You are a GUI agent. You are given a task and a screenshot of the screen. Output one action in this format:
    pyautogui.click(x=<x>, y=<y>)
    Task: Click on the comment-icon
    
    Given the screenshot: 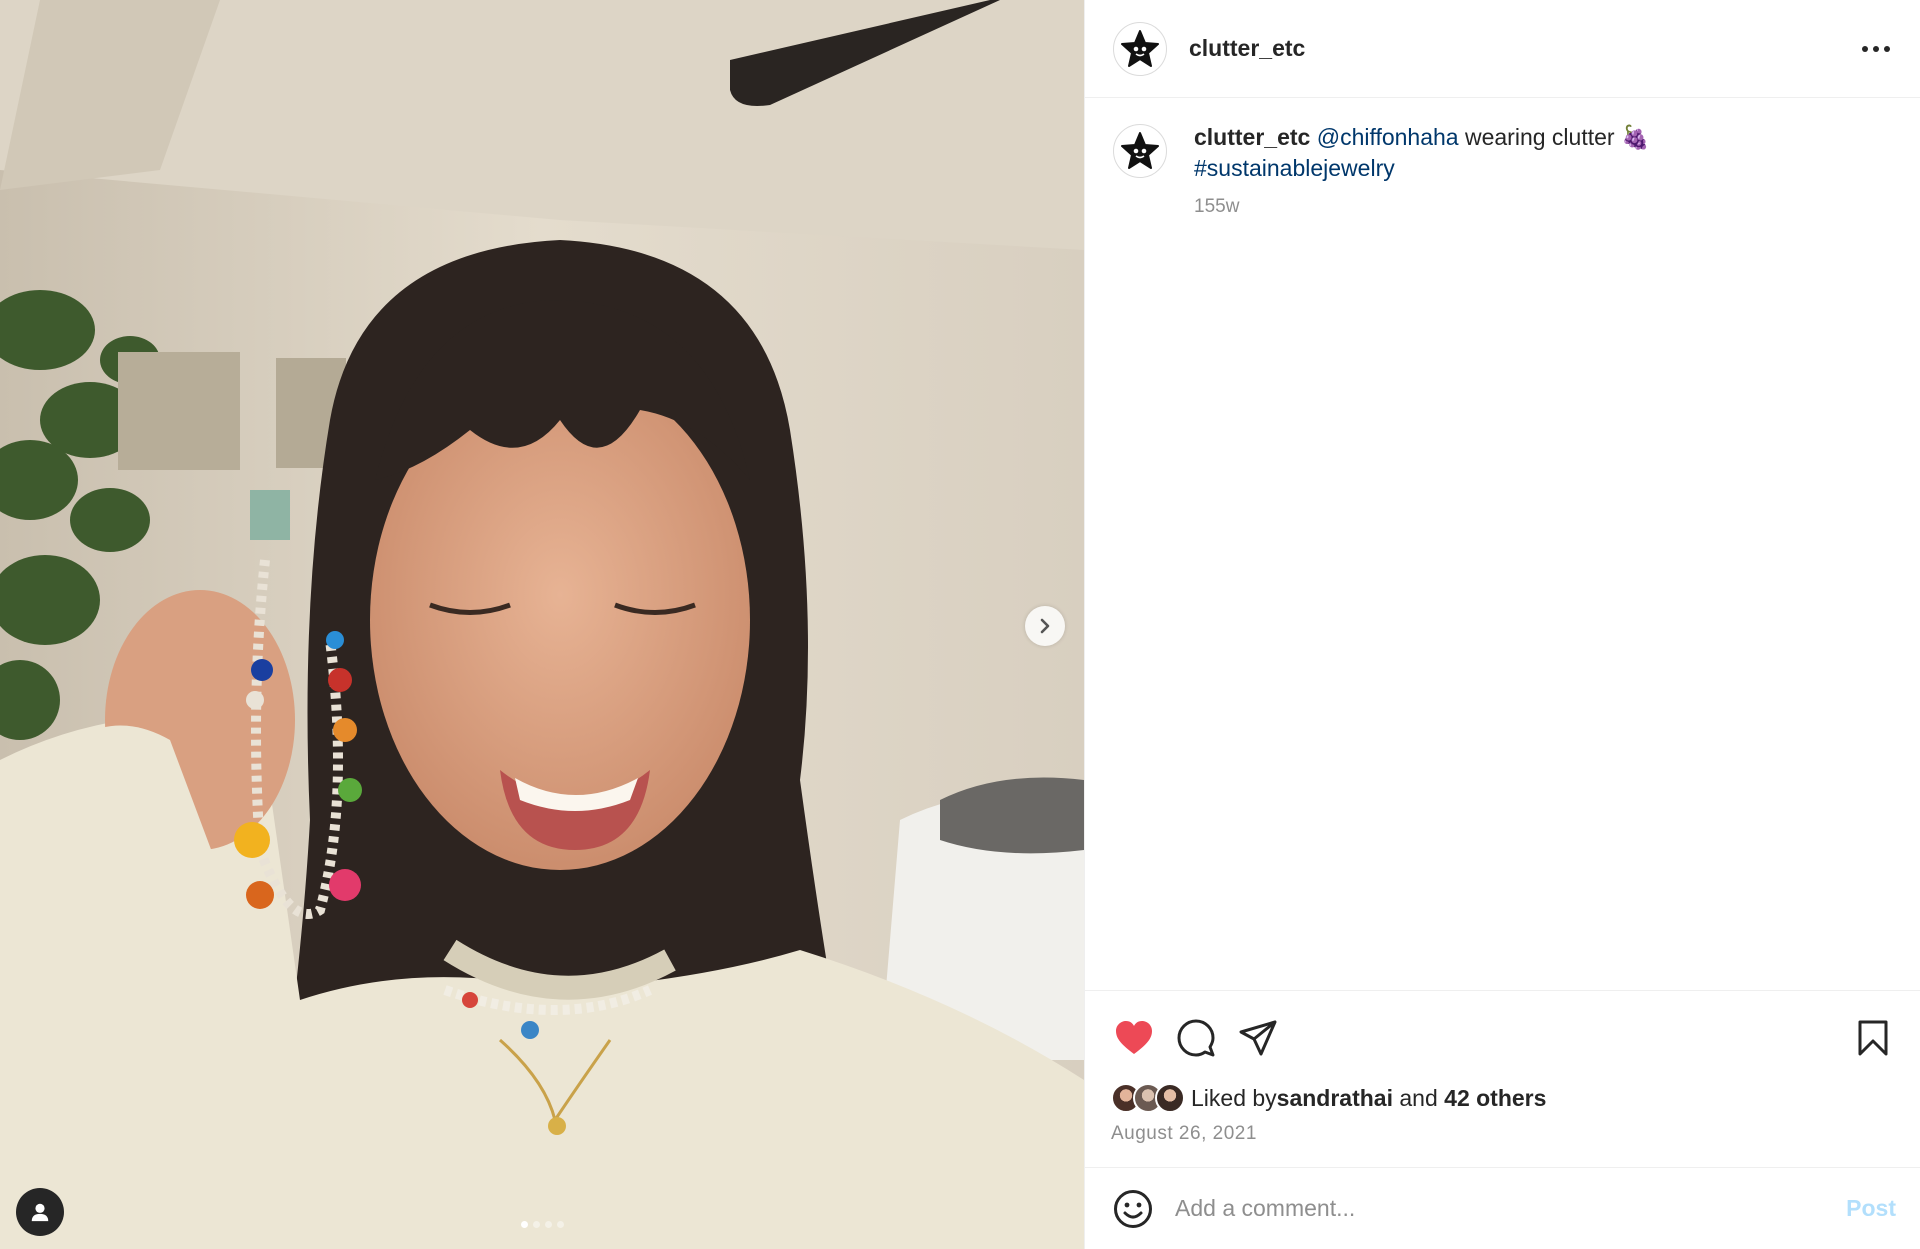 What is the action you would take?
    pyautogui.click(x=1196, y=1038)
    